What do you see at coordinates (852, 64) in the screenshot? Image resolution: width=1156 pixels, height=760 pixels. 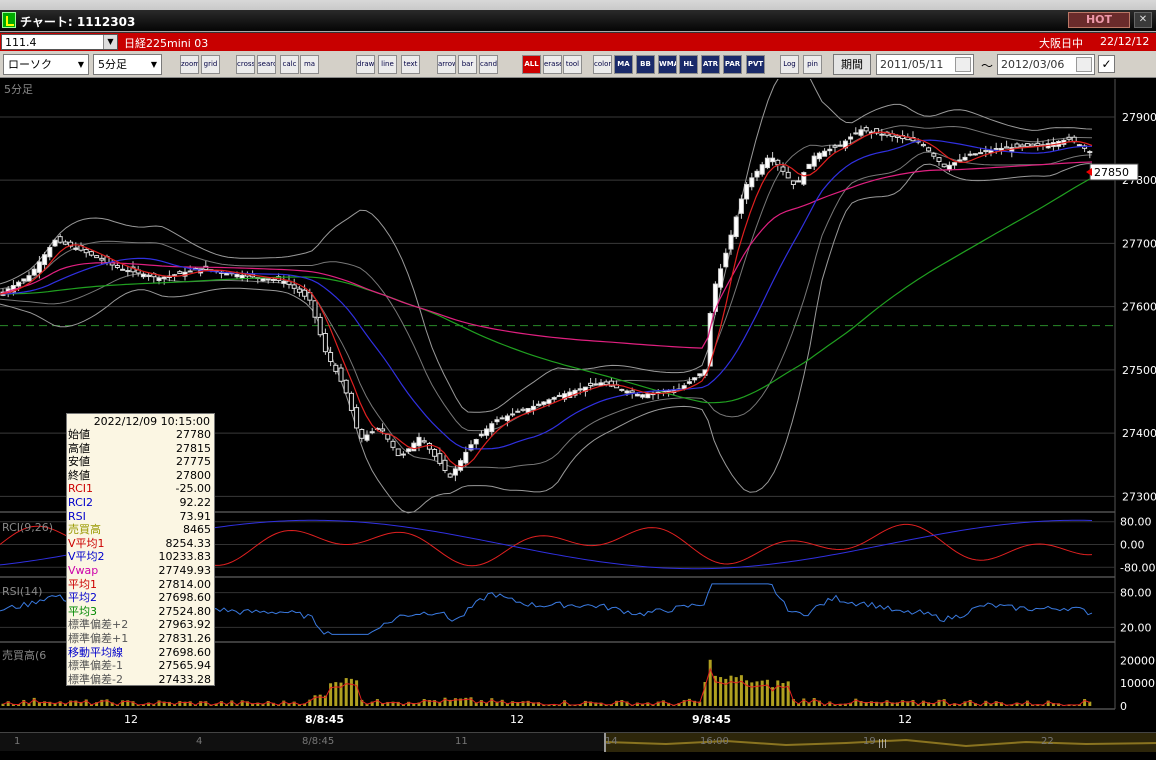 I see `period-button: 期間` at bounding box center [852, 64].